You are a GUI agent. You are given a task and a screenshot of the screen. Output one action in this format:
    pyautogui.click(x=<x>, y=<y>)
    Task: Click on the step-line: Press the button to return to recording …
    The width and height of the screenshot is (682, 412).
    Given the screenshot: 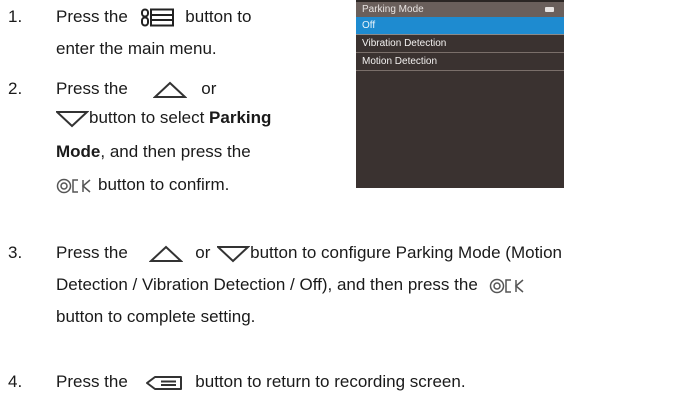 What is the action you would take?
    pyautogui.click(x=261, y=382)
    